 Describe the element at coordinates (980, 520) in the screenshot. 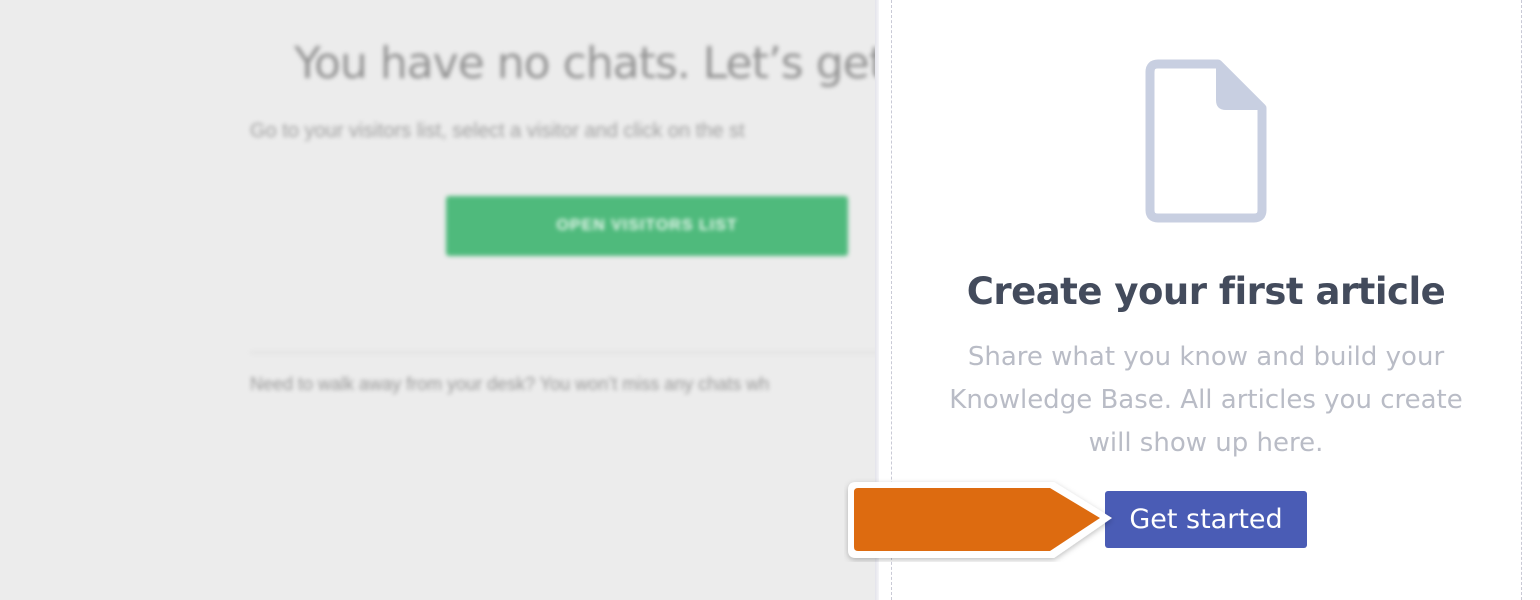

I see `tutorial-pointer-arrow-icon` at that location.